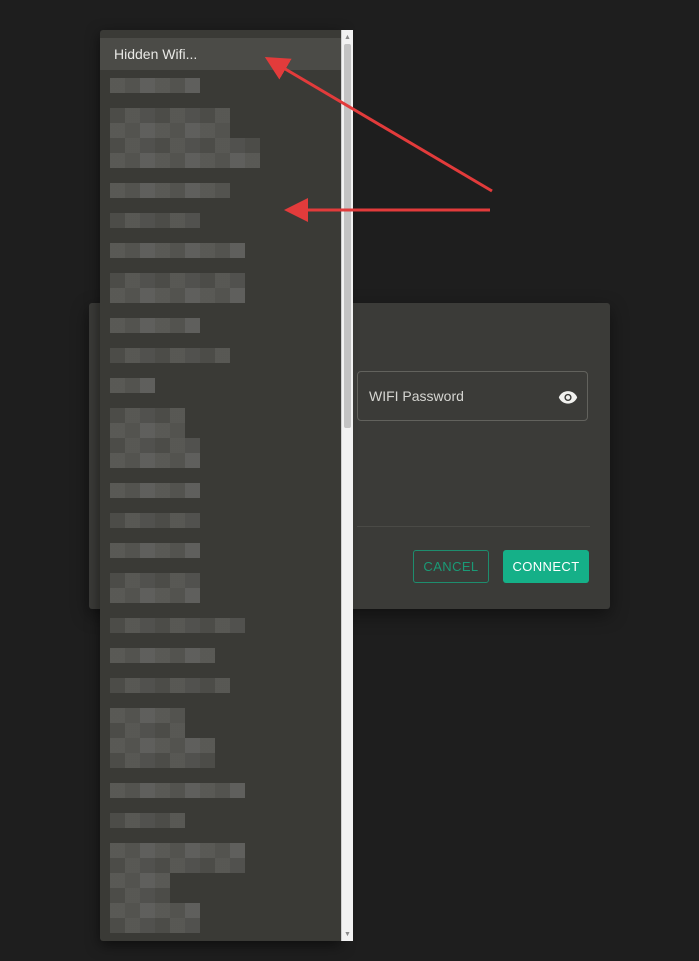  What do you see at coordinates (473, 526) in the screenshot?
I see `dialog-divider` at bounding box center [473, 526].